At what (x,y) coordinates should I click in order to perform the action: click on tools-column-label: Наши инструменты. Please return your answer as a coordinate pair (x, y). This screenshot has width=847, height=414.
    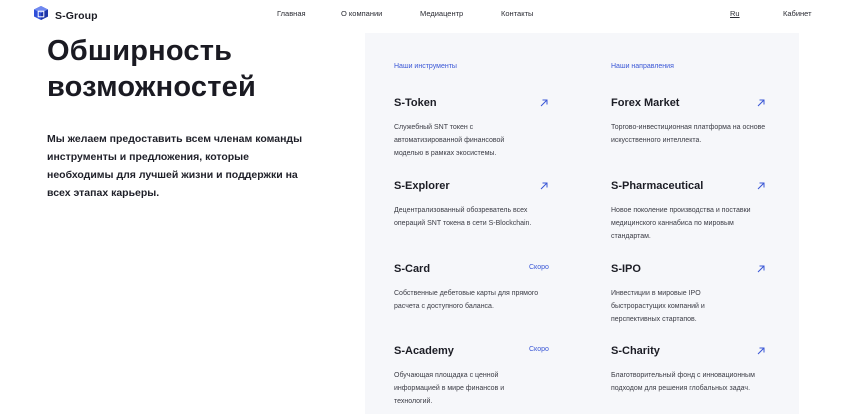
    Looking at the image, I should click on (425, 66).